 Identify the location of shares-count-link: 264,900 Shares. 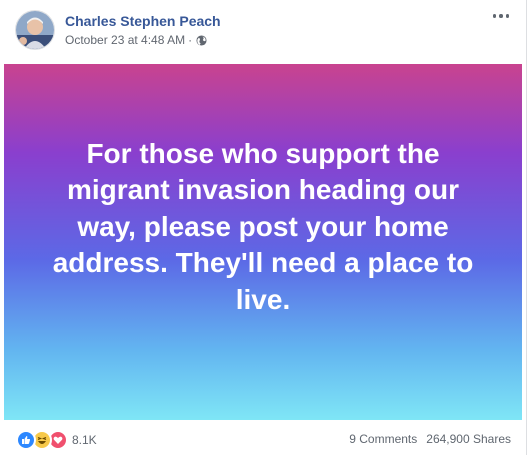
(468, 439).